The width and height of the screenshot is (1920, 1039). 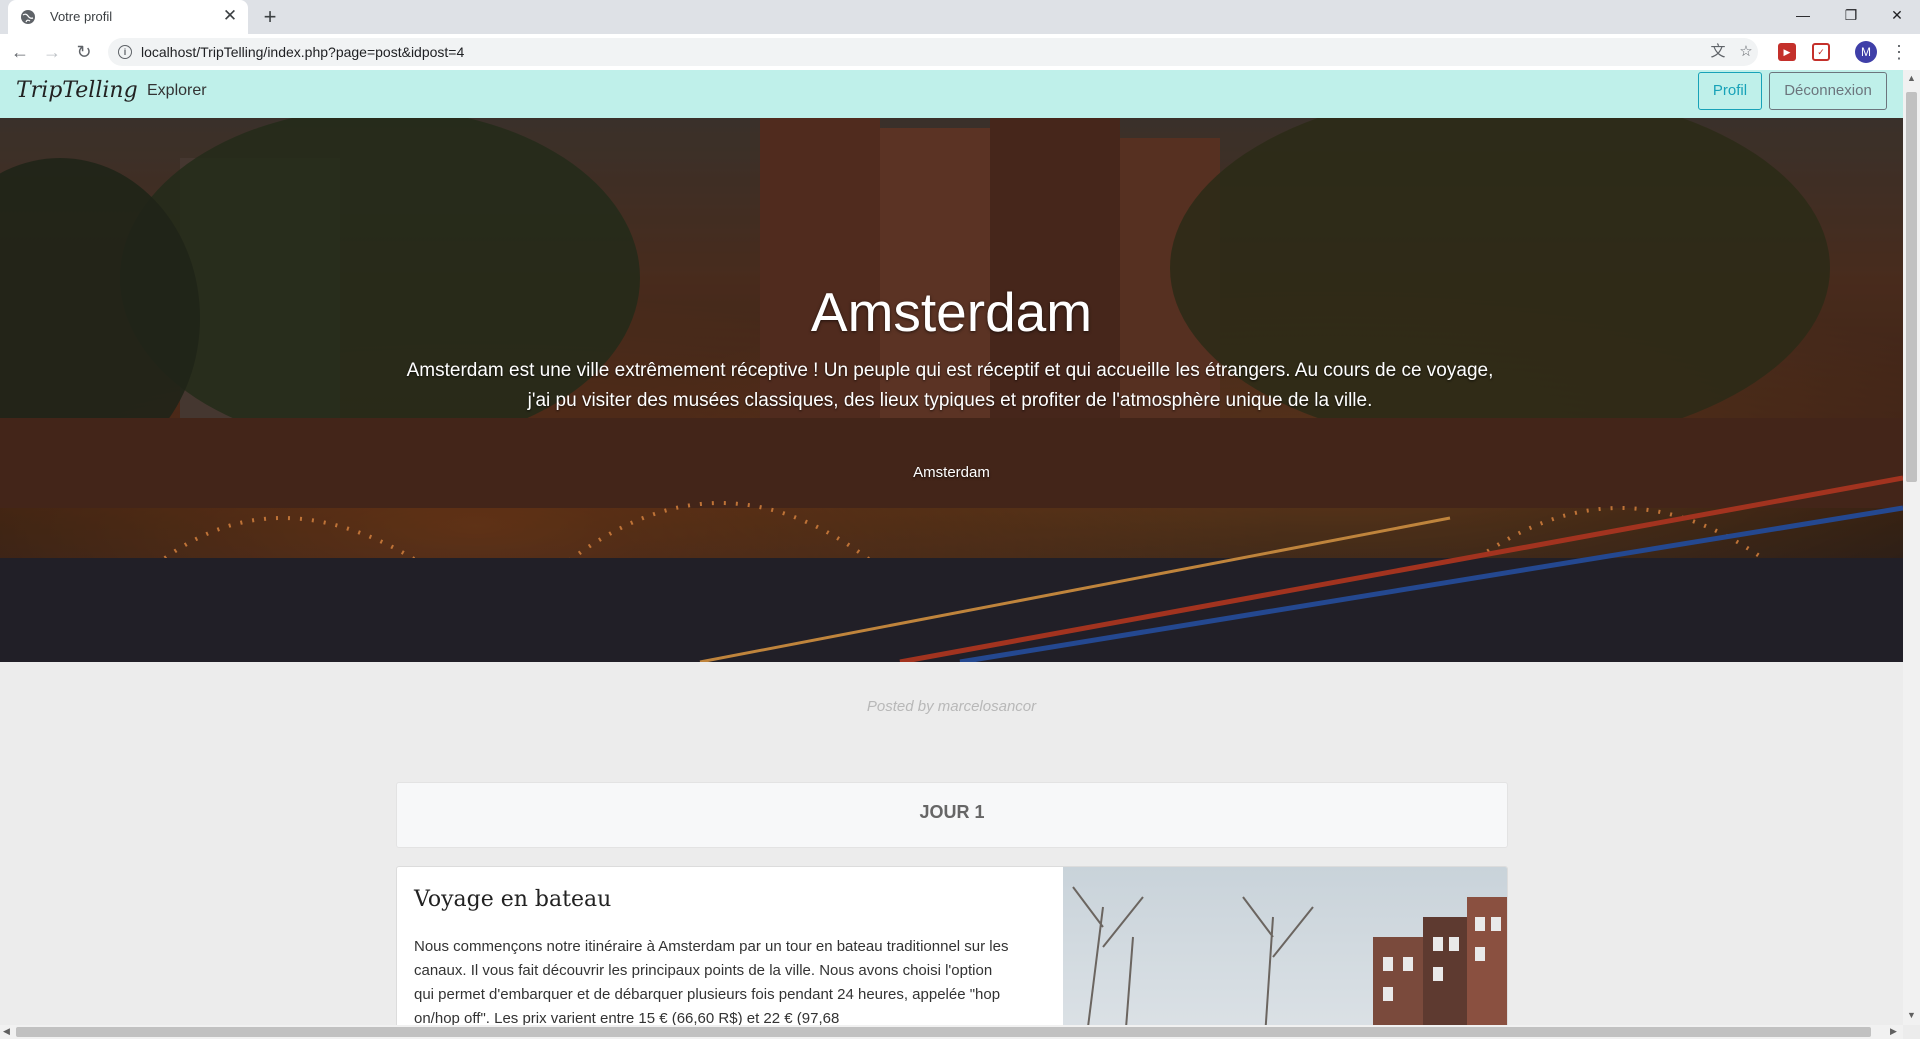 What do you see at coordinates (952, 812) in the screenshot?
I see `day-label: JOUR 1` at bounding box center [952, 812].